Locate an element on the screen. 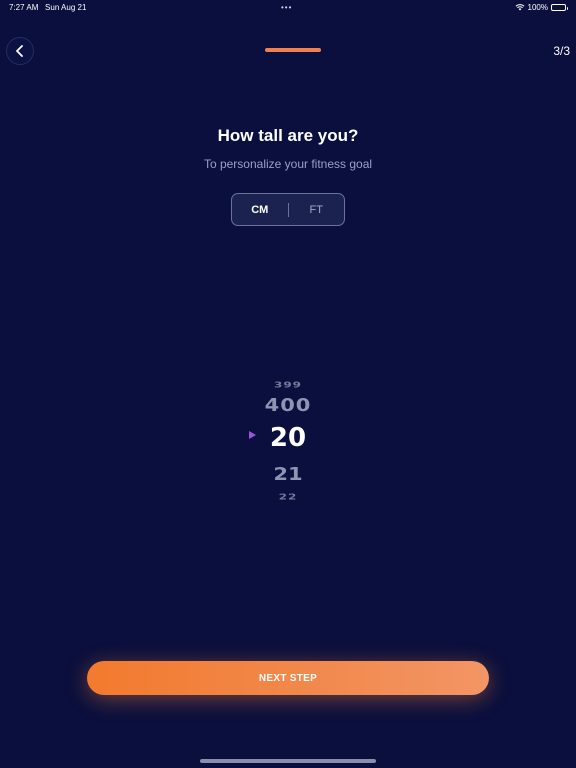  battery-icon is located at coordinates (559, 7).